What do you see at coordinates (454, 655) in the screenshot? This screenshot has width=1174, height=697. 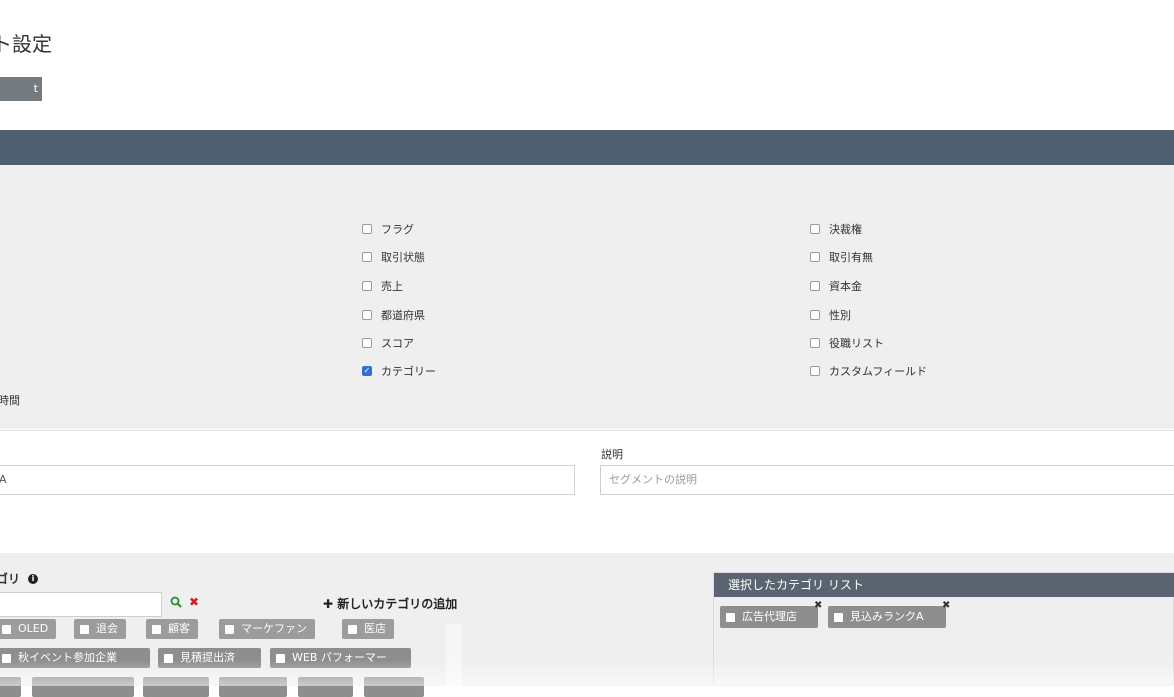 I see `tag-list-scrollbar` at bounding box center [454, 655].